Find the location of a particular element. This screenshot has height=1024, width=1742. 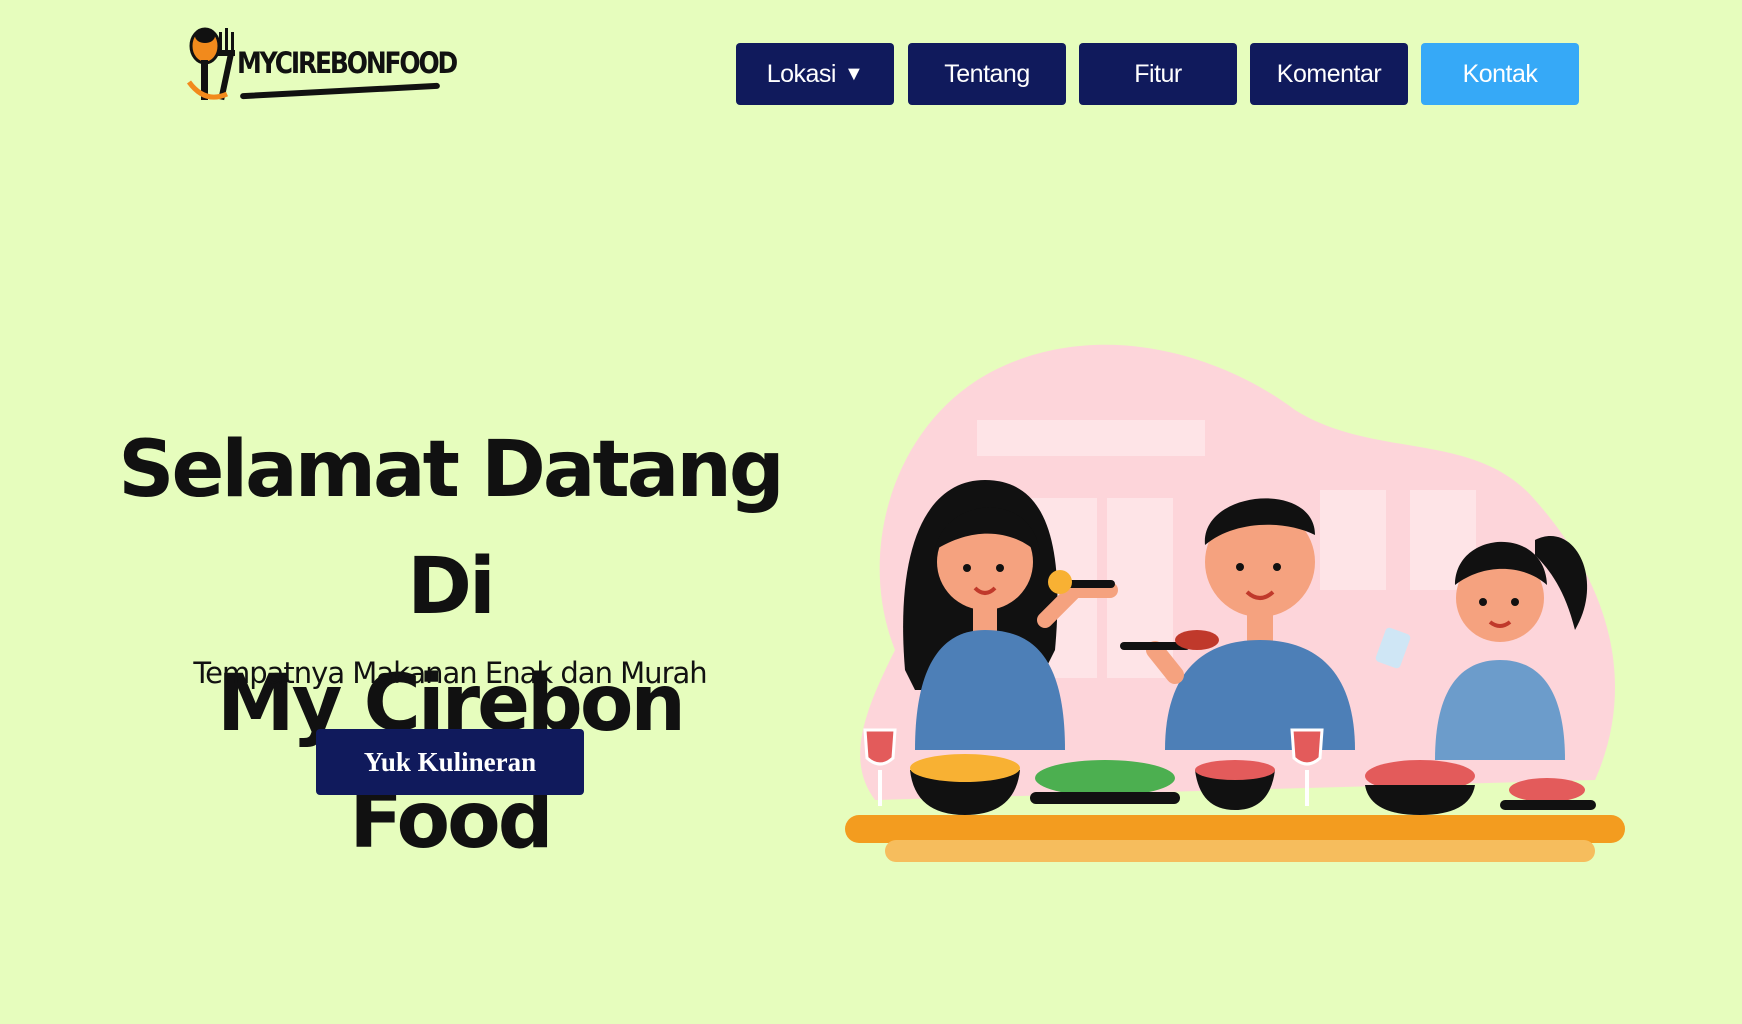

nav-lokasi-dropdown: Lokasi ▼ is located at coordinates (815, 74).